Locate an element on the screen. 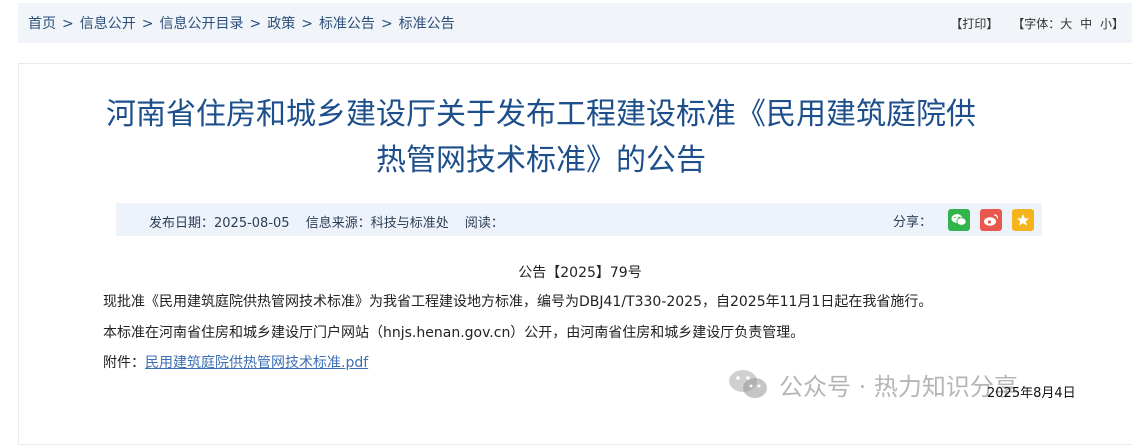 The width and height of the screenshot is (1132, 445). share-wechat-button is located at coordinates (959, 220).